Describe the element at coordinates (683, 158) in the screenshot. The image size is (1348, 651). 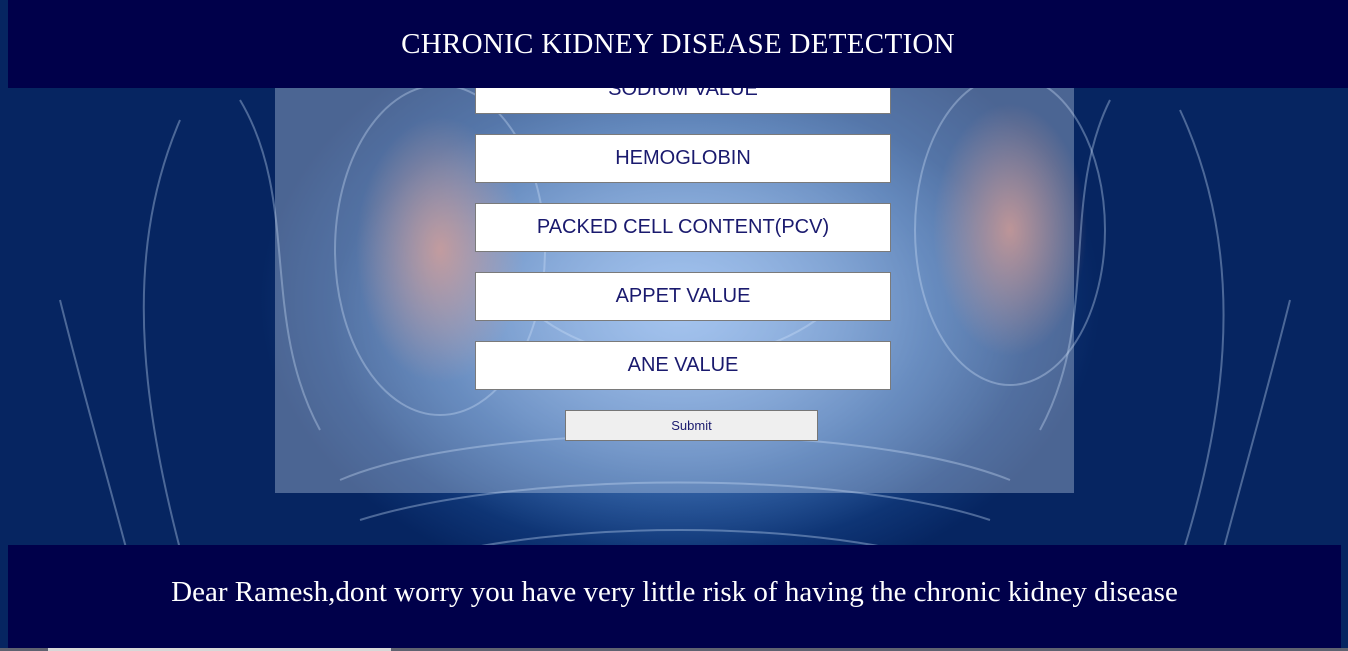
I see `hemoglobin-input` at that location.